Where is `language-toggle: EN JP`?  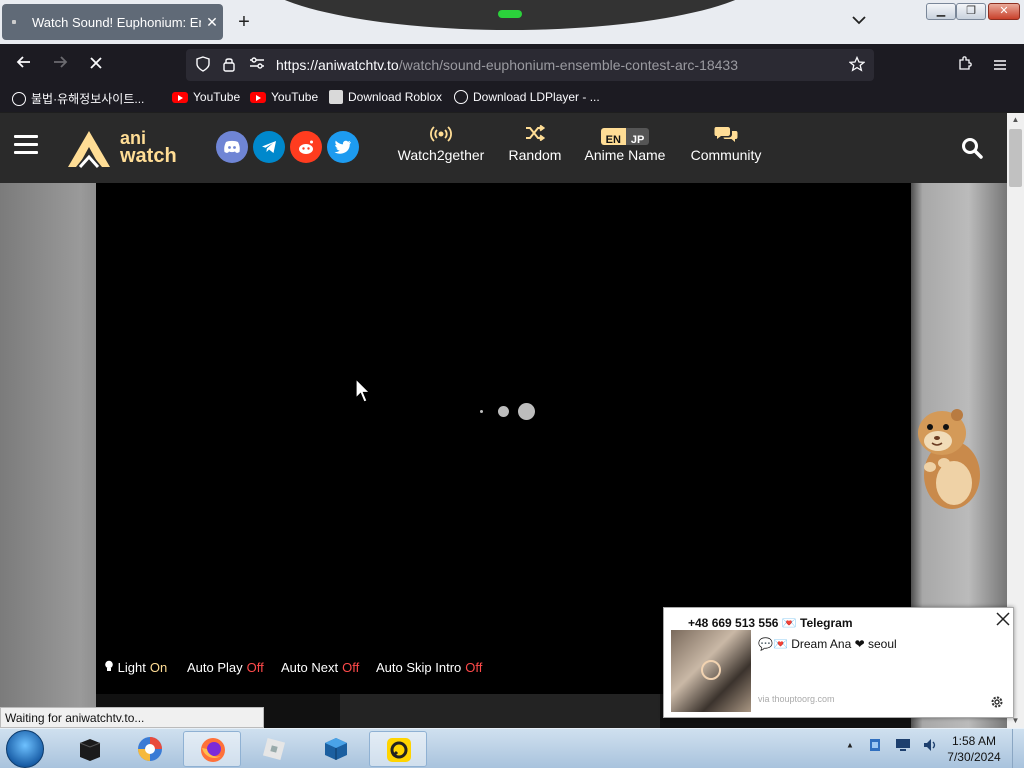
language-toggle: EN JP is located at coordinates (625, 136).